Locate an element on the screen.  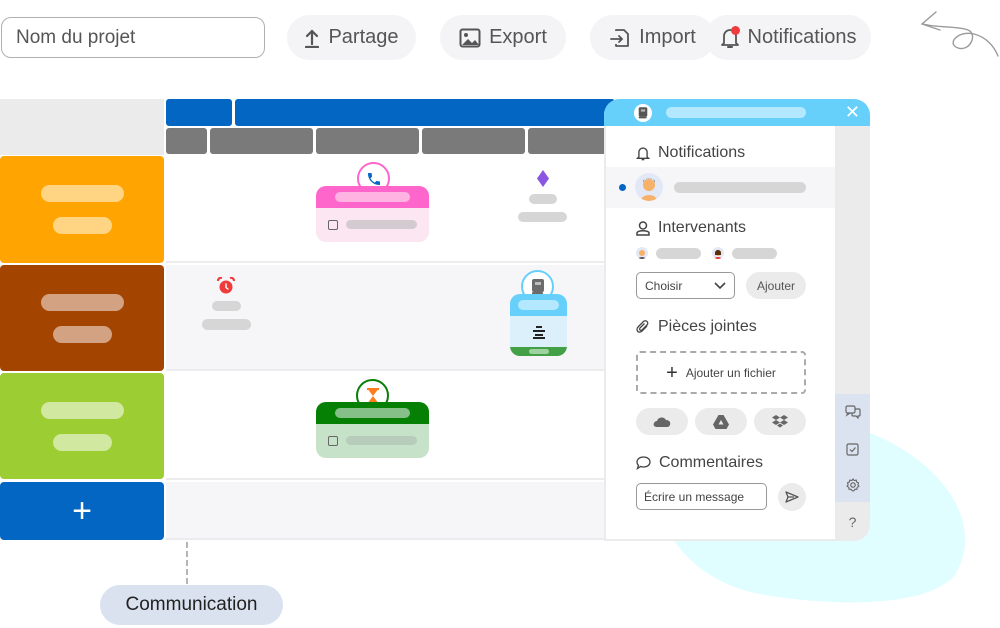
import-button: Import is located at coordinates (652, 37).